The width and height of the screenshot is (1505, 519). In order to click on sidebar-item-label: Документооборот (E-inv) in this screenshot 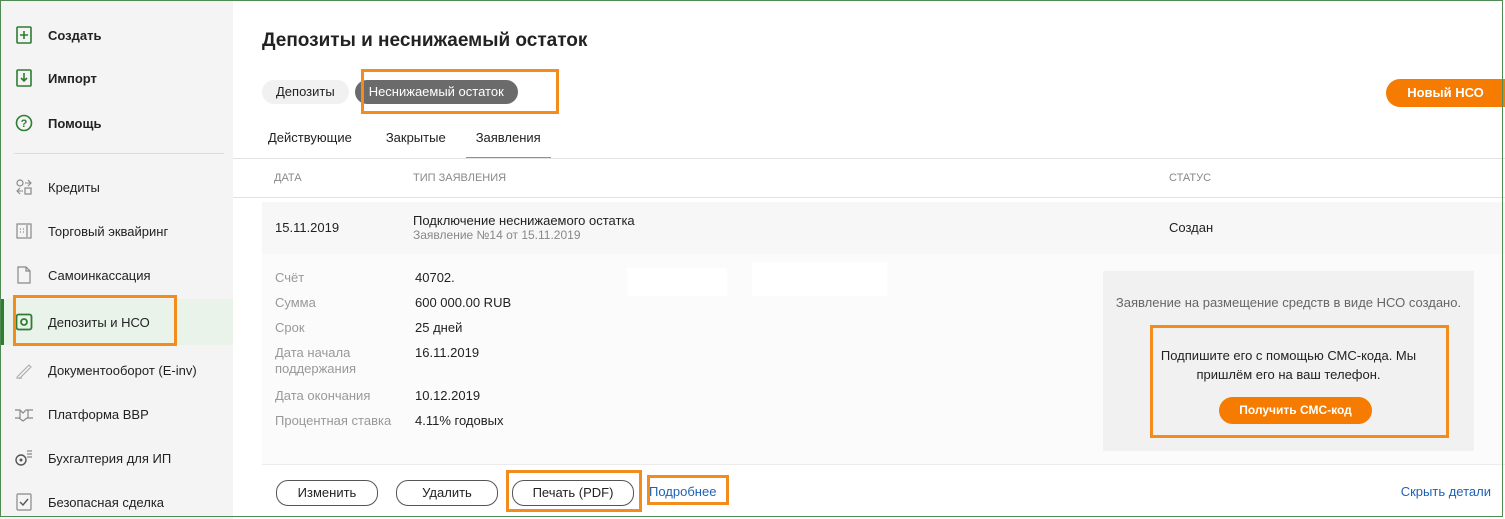, I will do `click(122, 370)`.